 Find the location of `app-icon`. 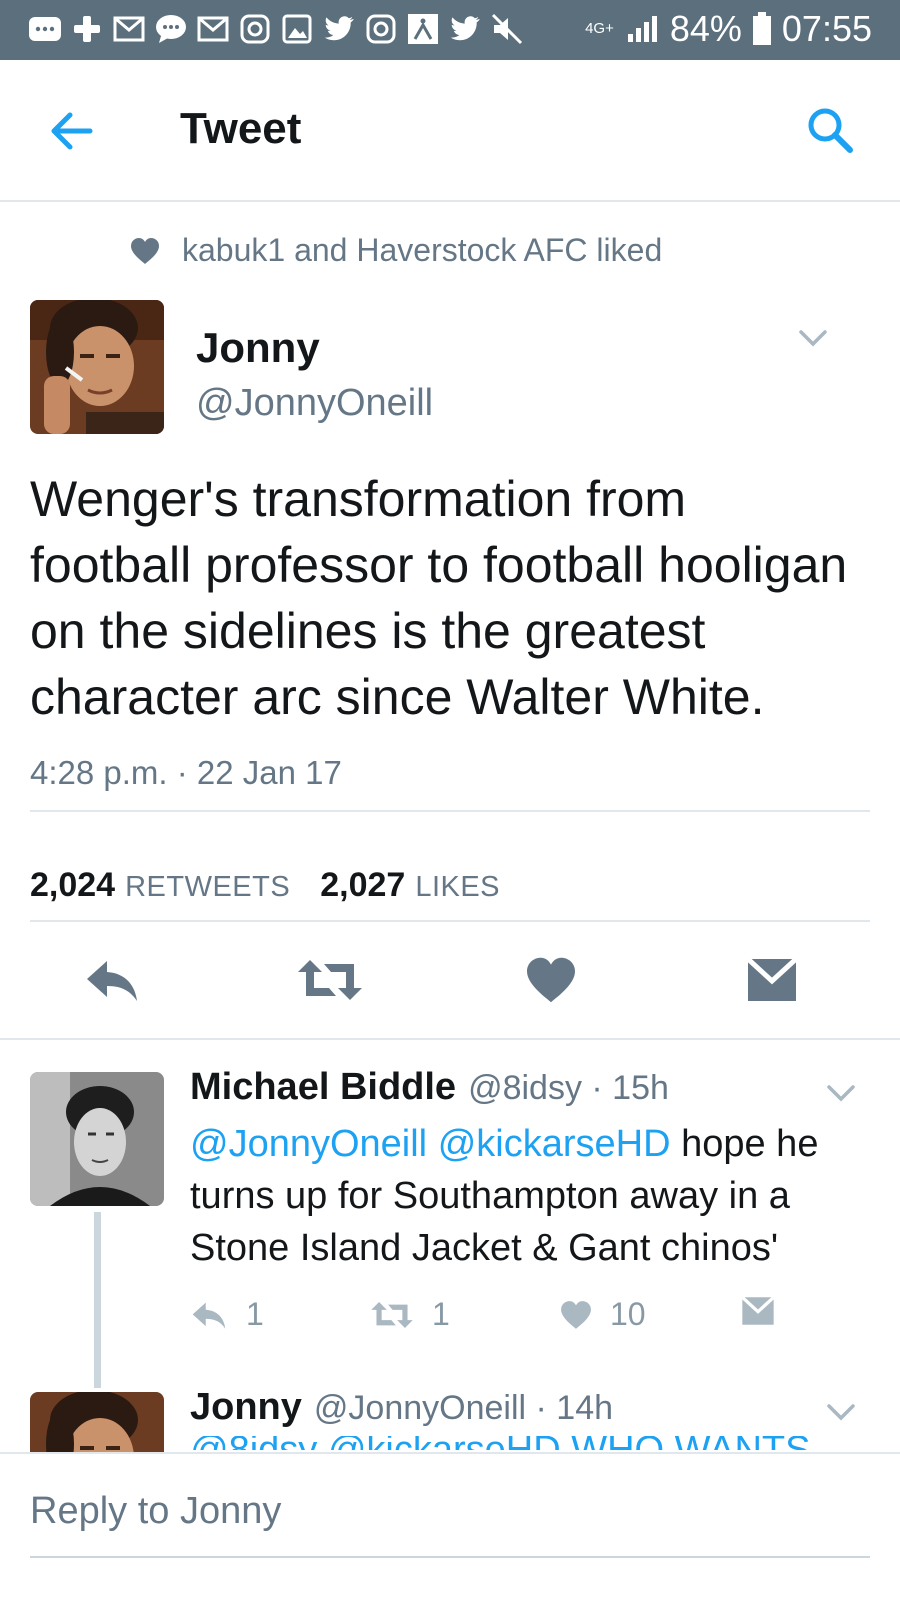

app-icon is located at coordinates (87, 29).